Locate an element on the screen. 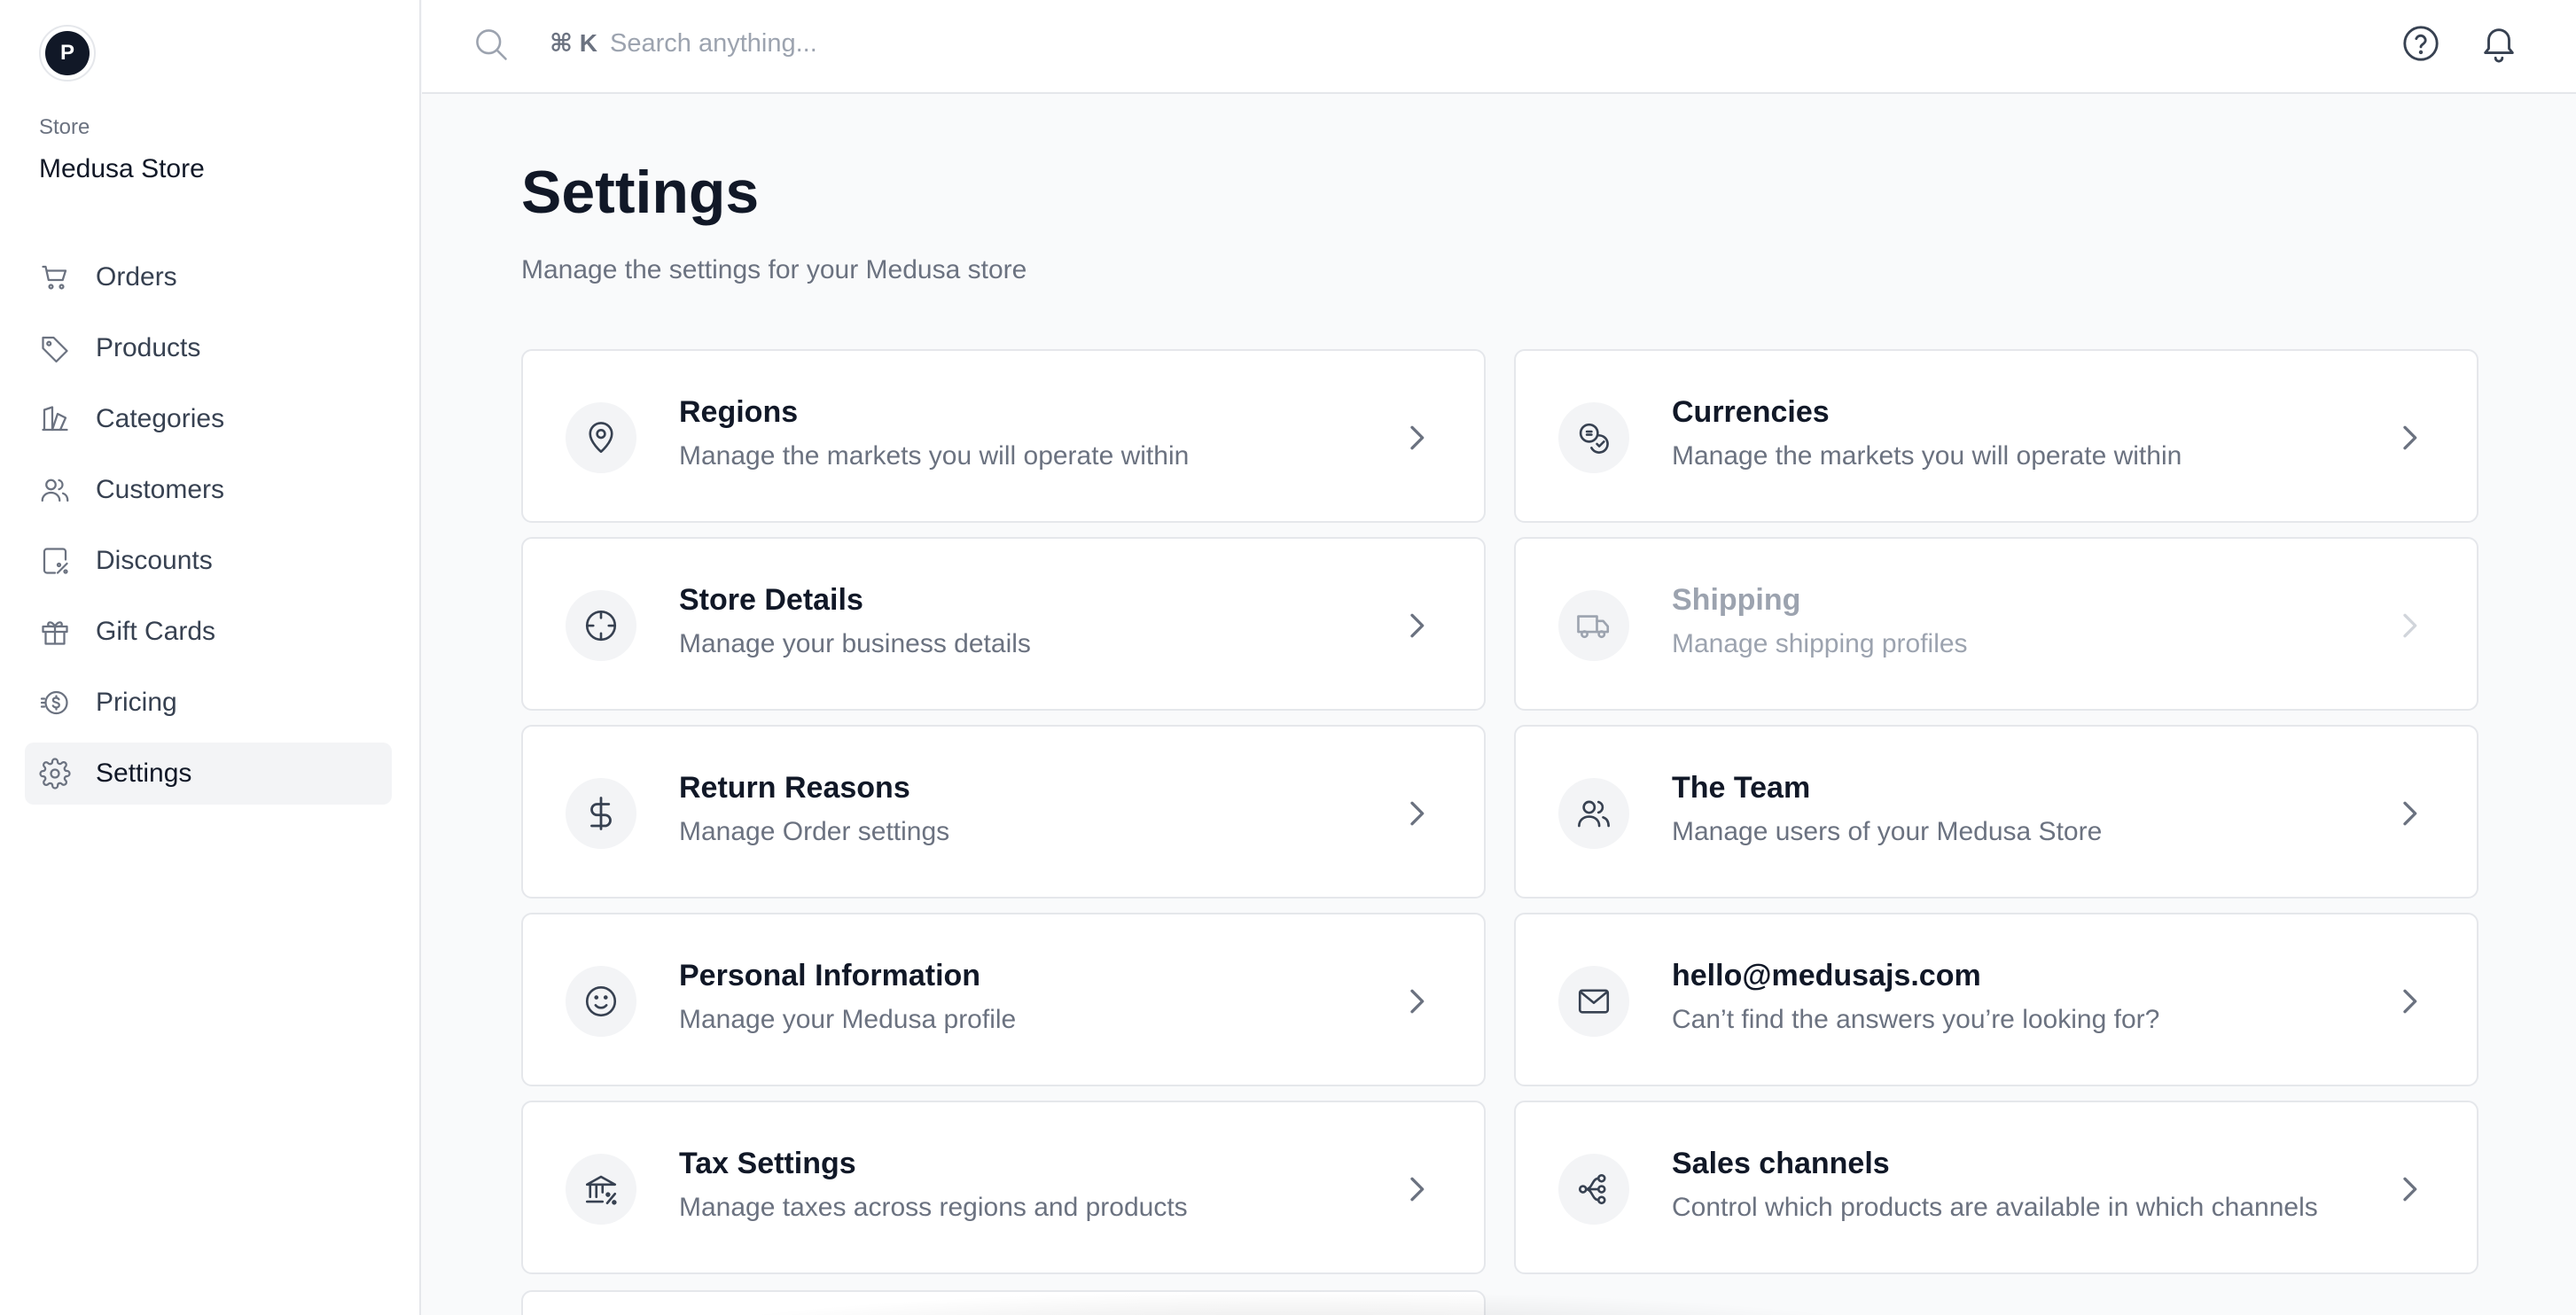  coins-icon is located at coordinates (1594, 438).